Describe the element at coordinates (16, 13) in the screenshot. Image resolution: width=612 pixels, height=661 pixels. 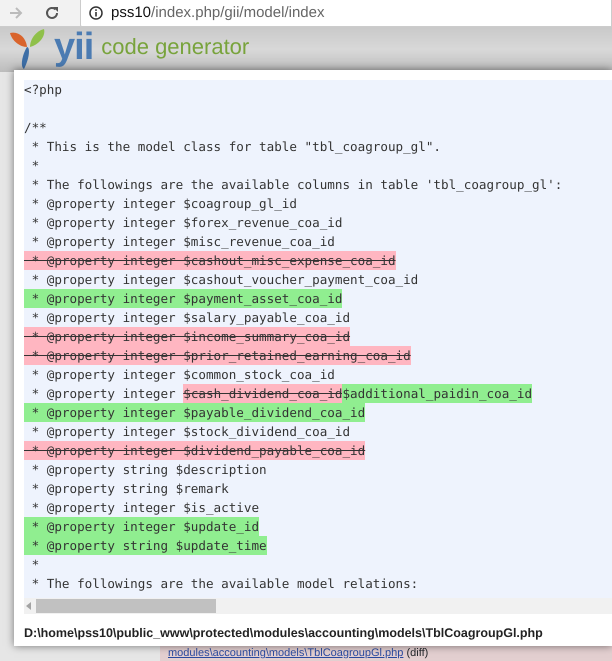
I see `forward-icon` at that location.